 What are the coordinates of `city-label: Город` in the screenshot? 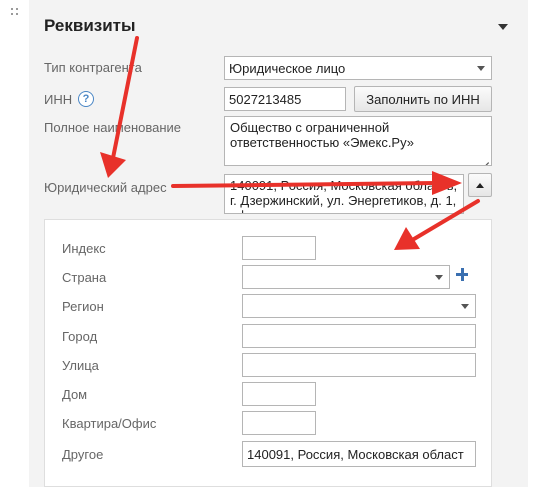 It's located at (80, 336).